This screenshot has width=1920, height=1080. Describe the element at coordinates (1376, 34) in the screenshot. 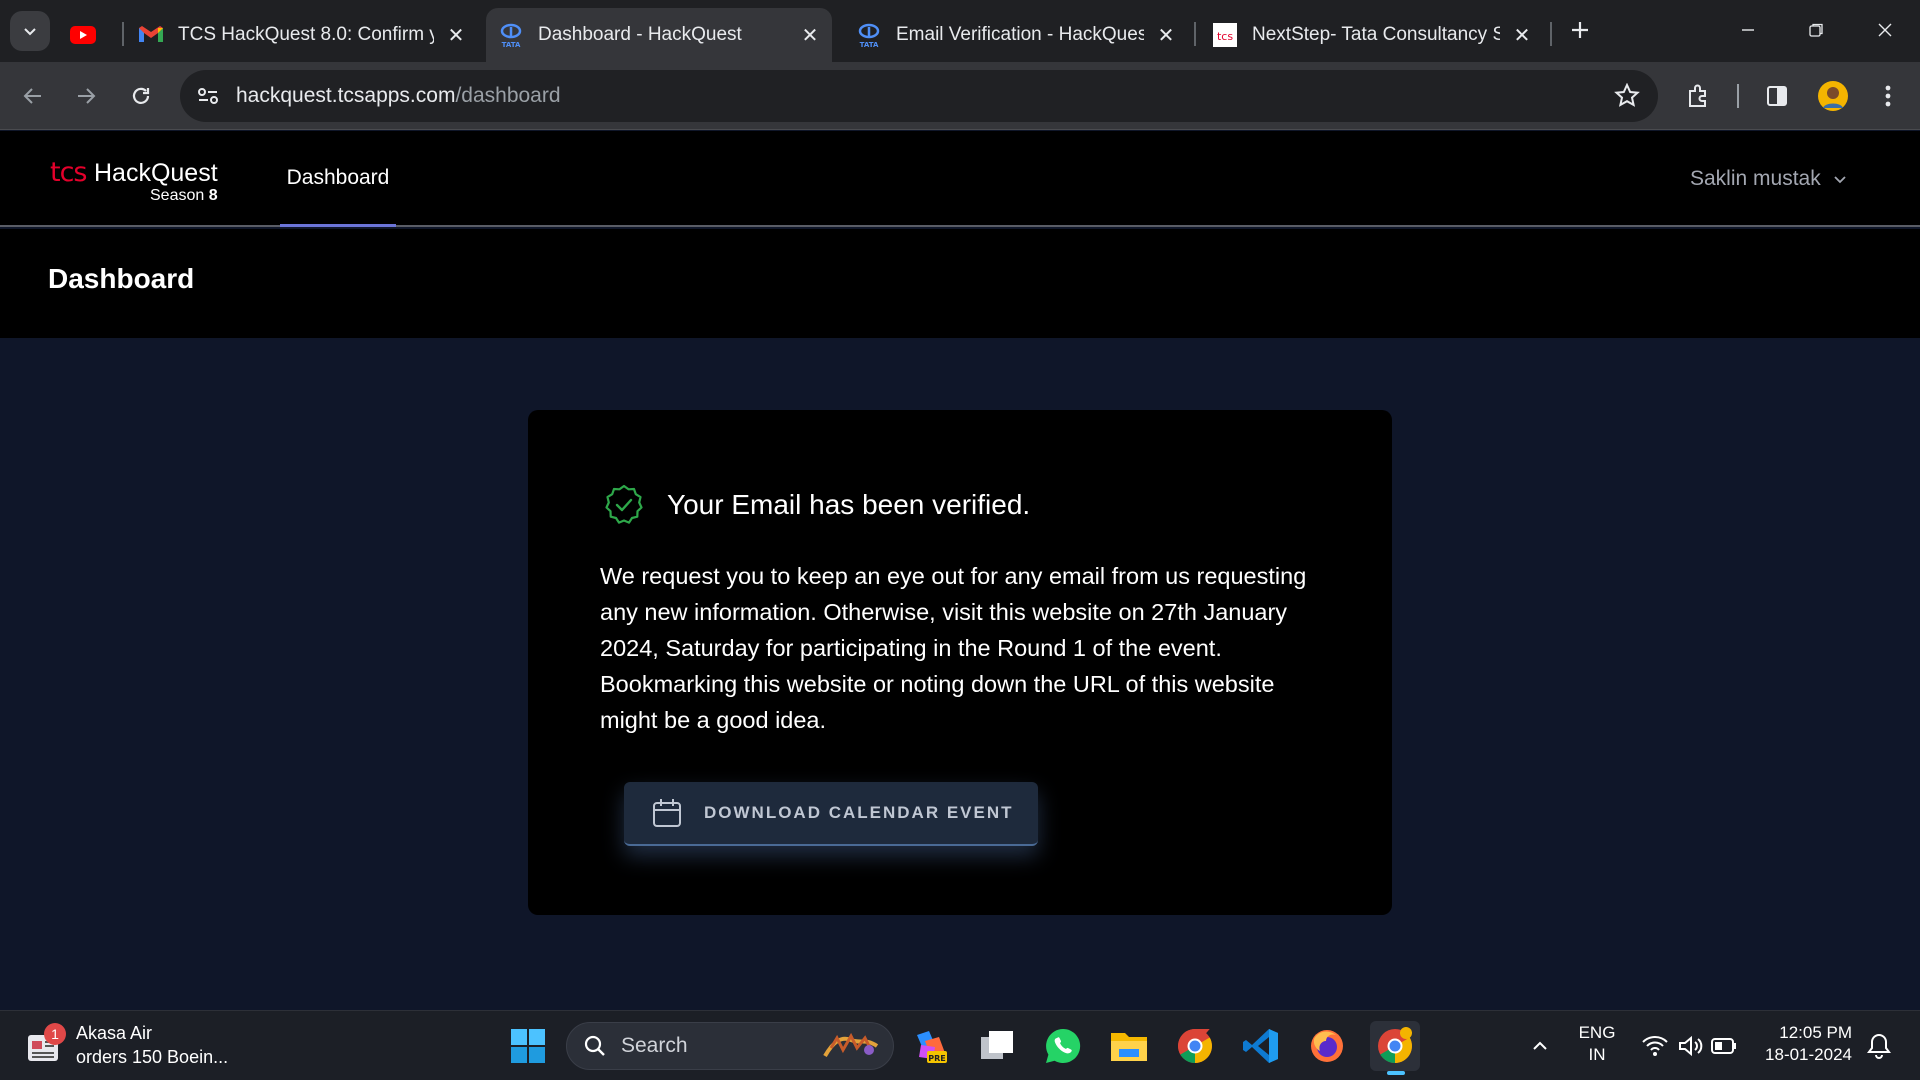

I see `tab-title: NextStep- Tata Consultancy Ser` at that location.